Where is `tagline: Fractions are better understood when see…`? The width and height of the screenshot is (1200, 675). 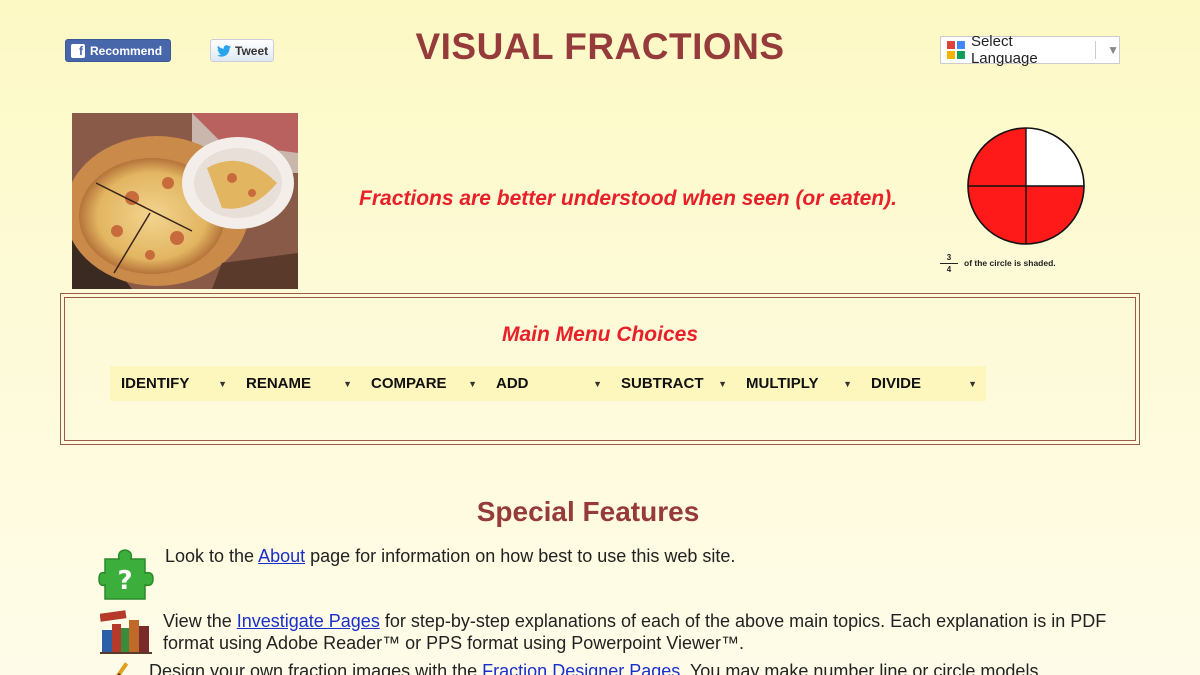 tagline: Fractions are better understood when see… is located at coordinates (628, 198).